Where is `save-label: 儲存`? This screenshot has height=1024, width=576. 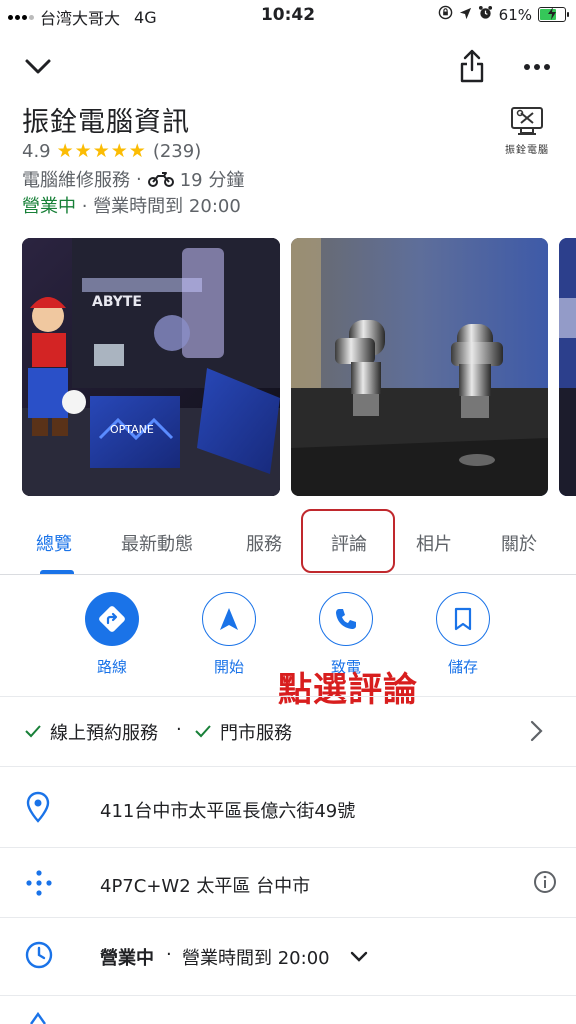 save-label: 儲存 is located at coordinates (462, 667).